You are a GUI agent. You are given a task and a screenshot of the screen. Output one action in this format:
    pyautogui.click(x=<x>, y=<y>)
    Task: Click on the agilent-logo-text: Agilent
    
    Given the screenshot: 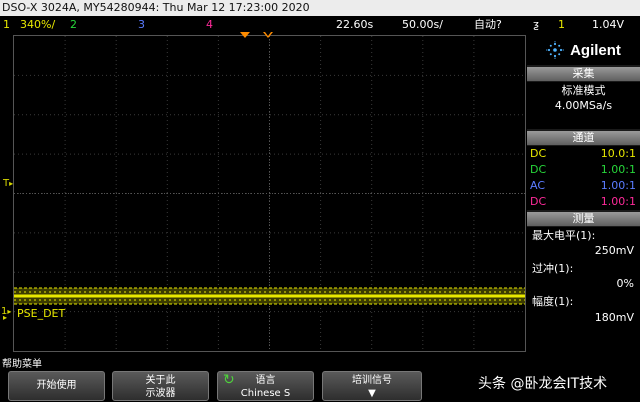 What is the action you would take?
    pyautogui.click(x=595, y=50)
    